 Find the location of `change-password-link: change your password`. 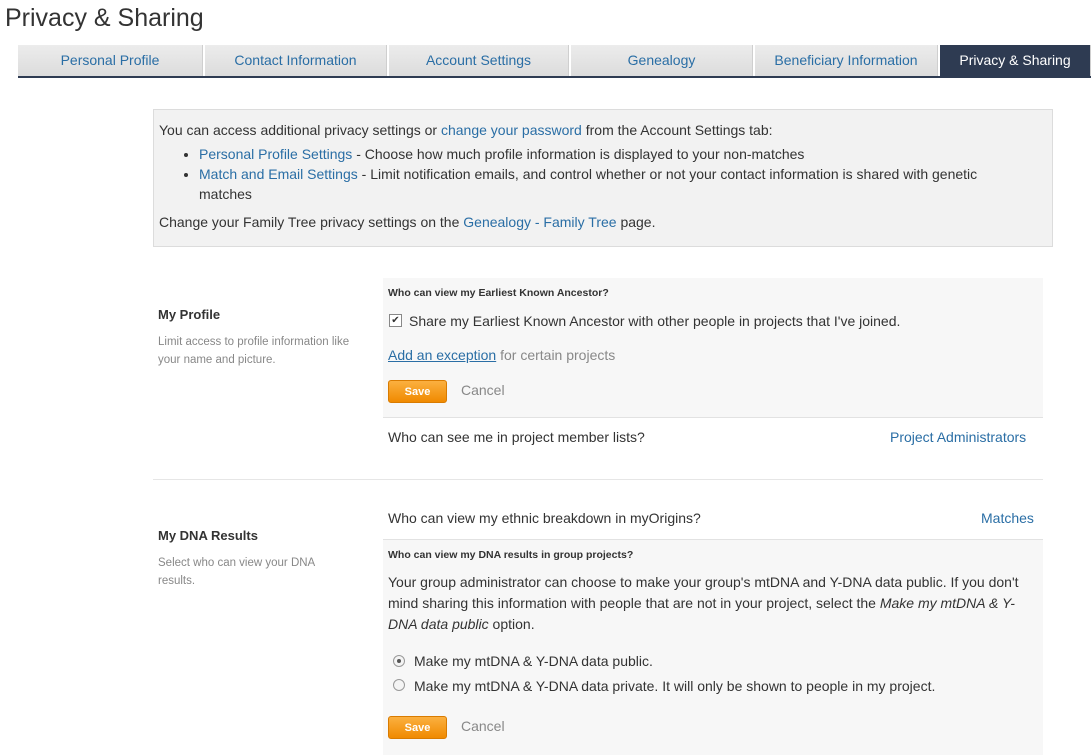

change-password-link: change your password is located at coordinates (511, 130).